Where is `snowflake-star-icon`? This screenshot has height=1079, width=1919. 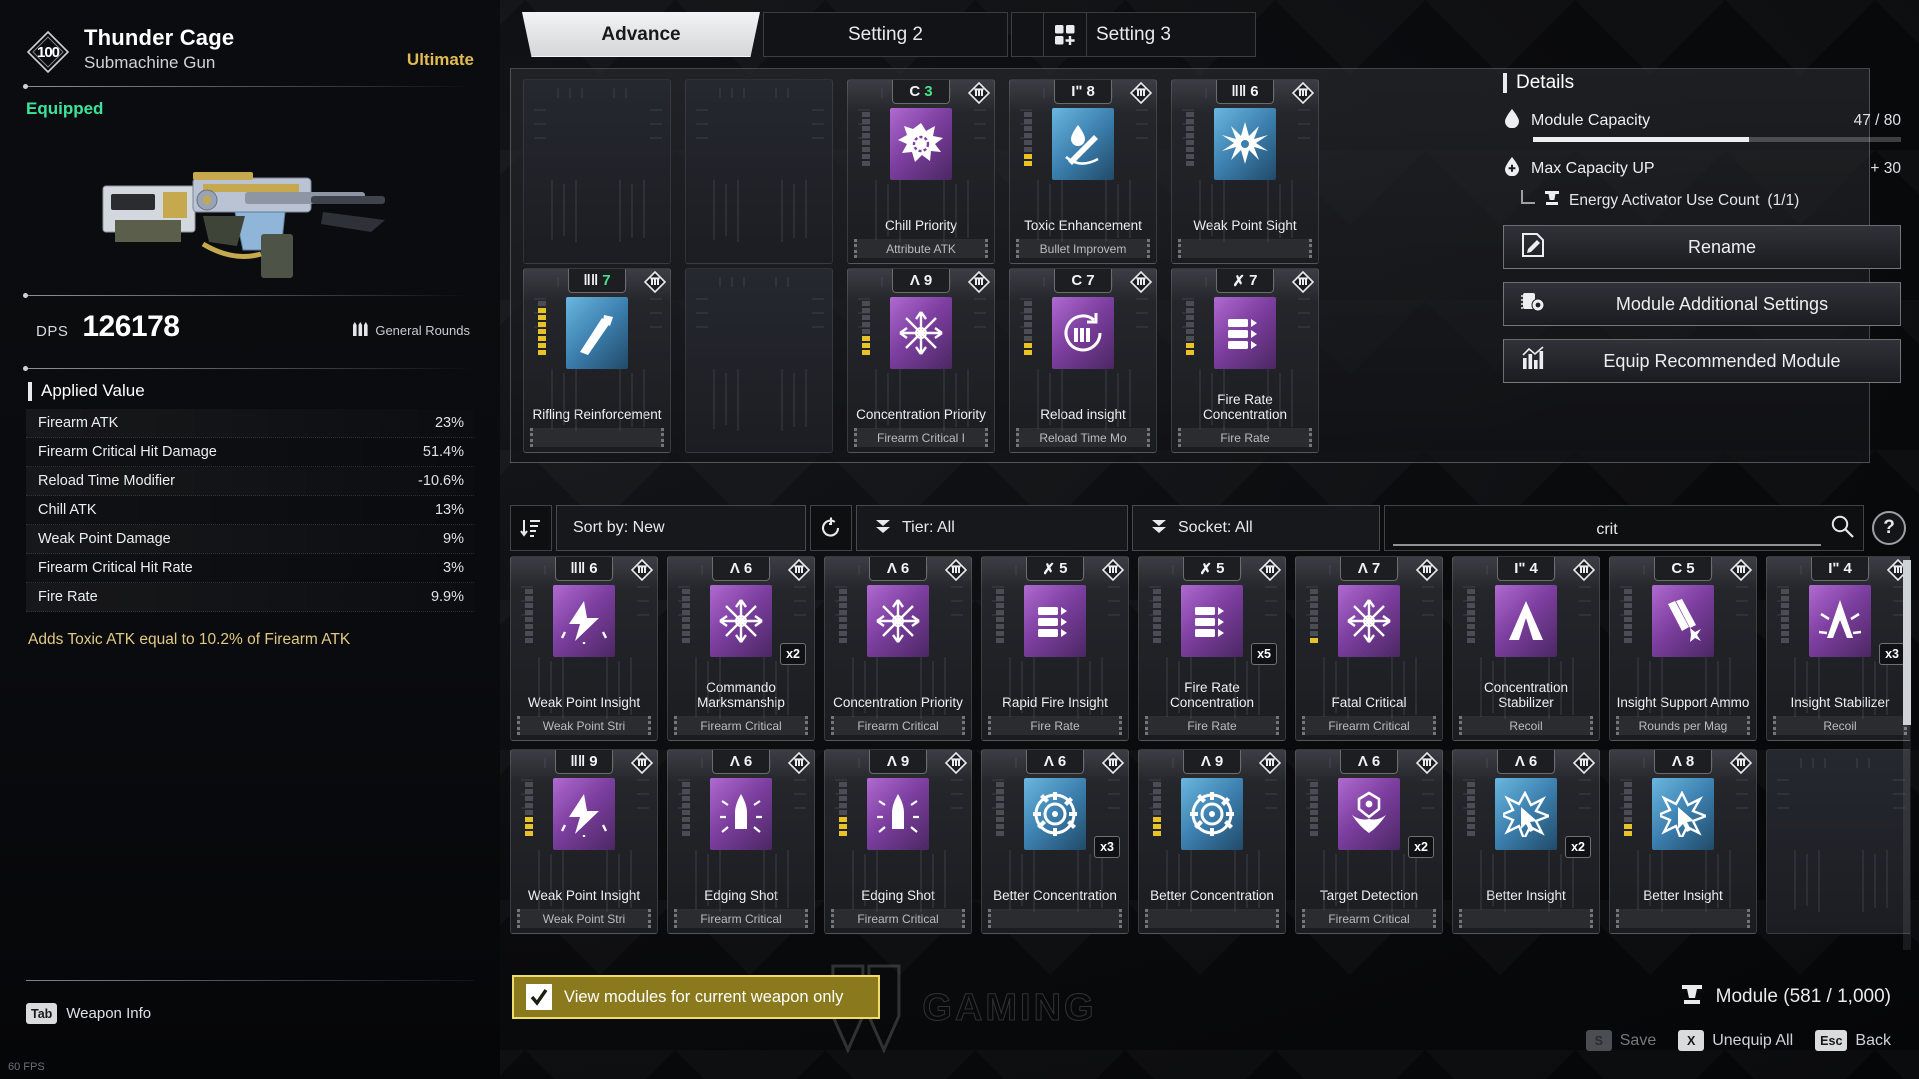 snowflake-star-icon is located at coordinates (898, 621).